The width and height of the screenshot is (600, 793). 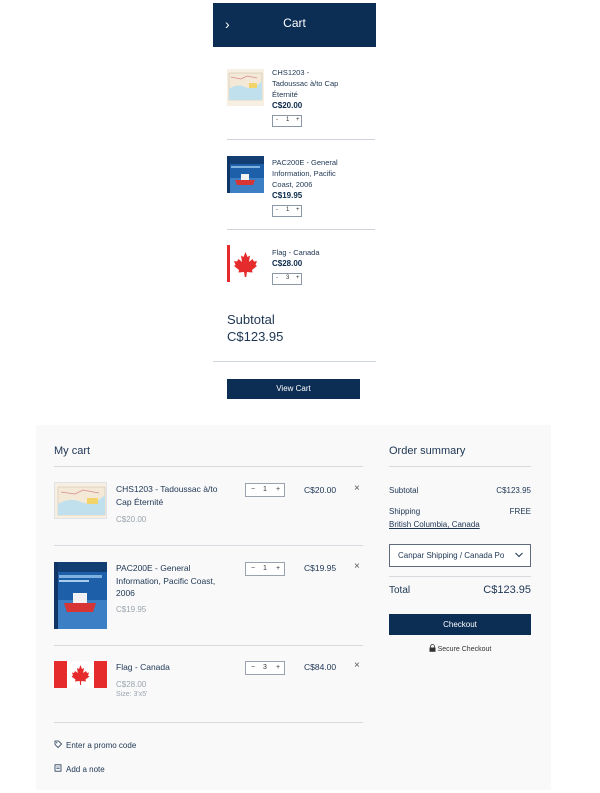 I want to click on add-note-link: Add a note, so click(x=79, y=769).